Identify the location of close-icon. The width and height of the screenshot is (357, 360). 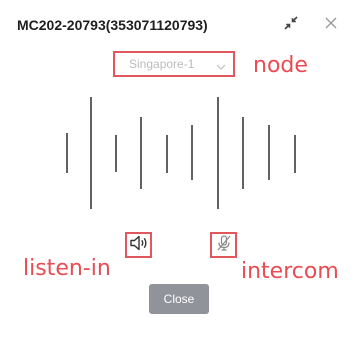
(331, 25).